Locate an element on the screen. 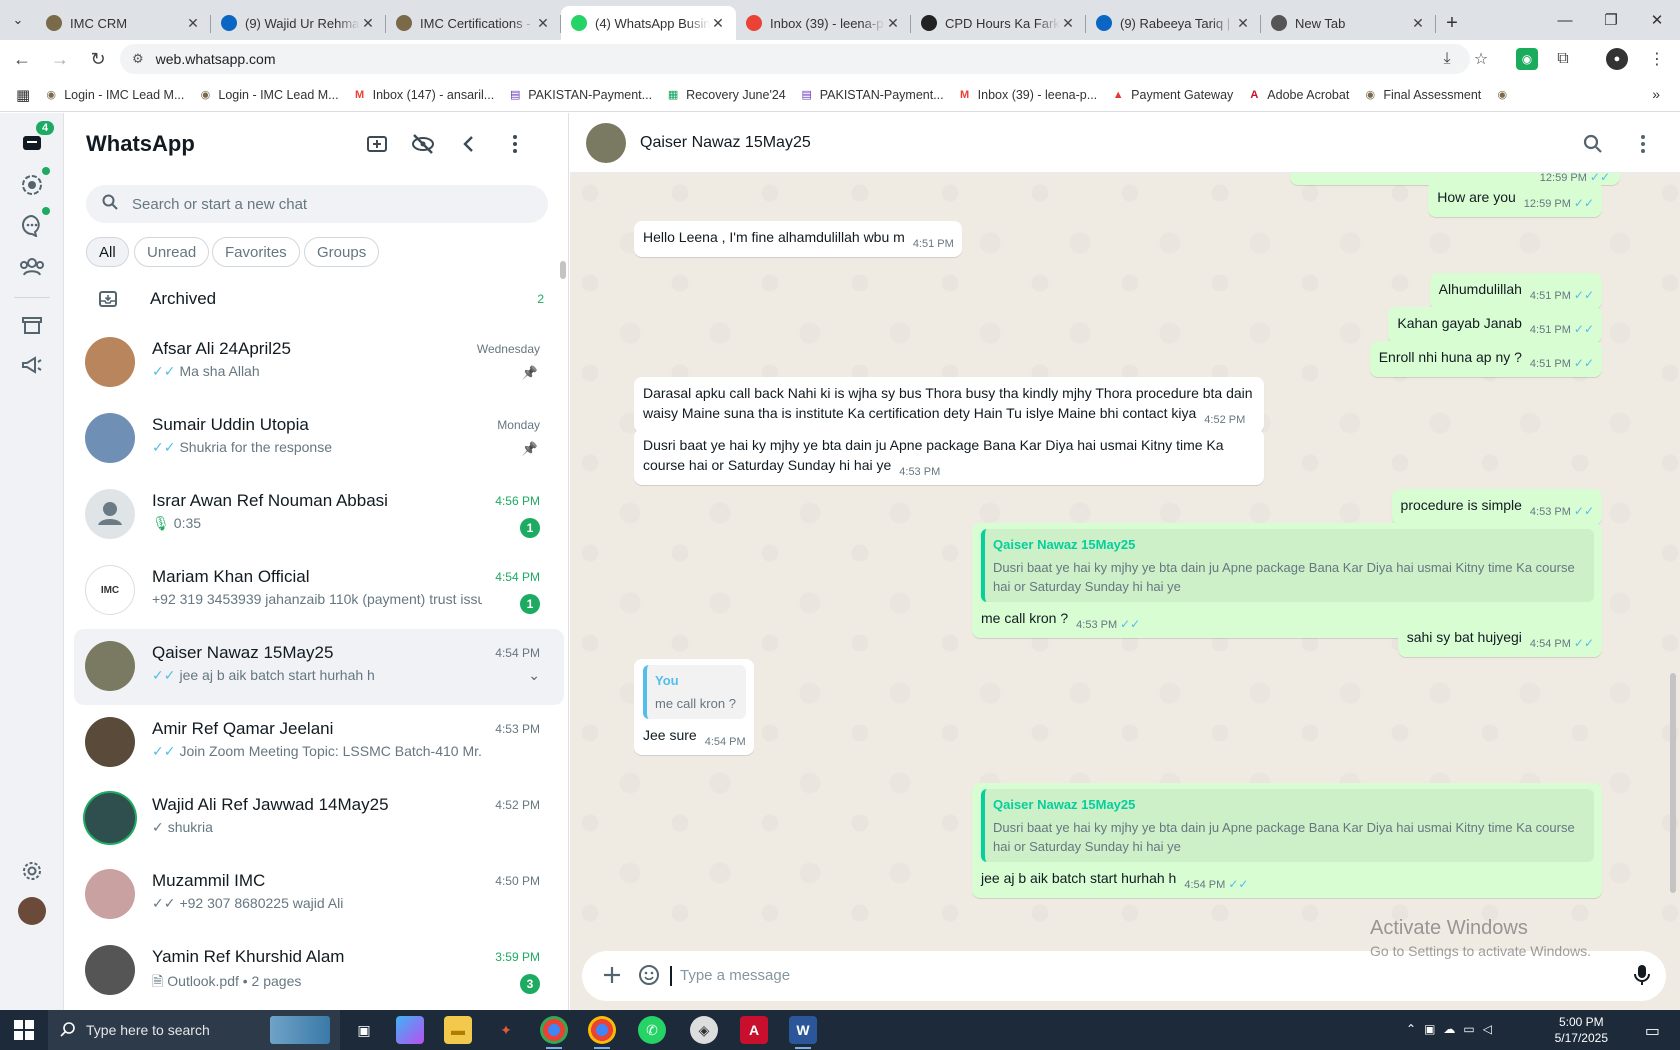 The width and height of the screenshot is (1680, 1050). message-input: Type a message is located at coordinates (735, 975).